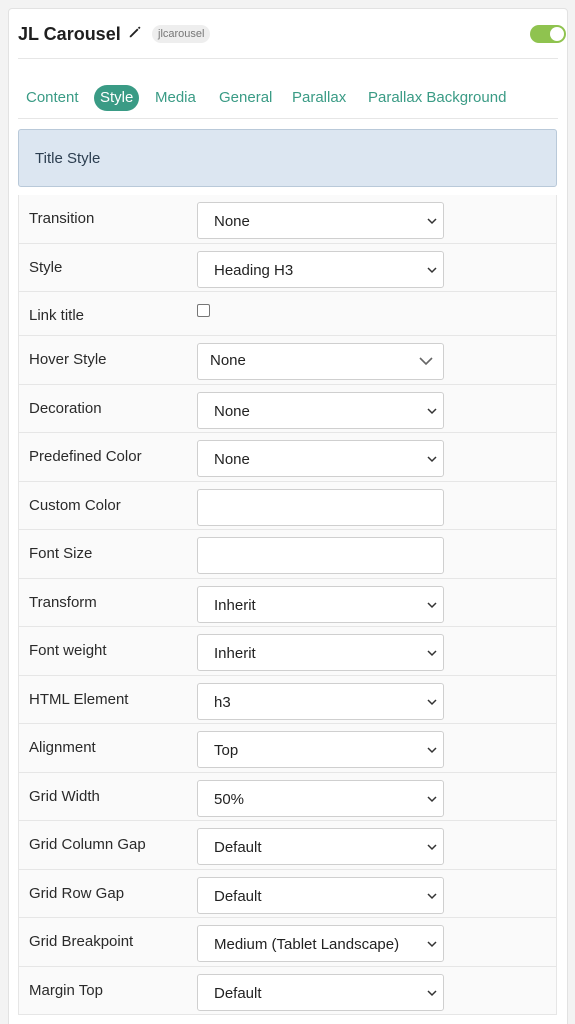 The width and height of the screenshot is (575, 1024). Describe the element at coordinates (85, 456) in the screenshot. I see `field-label: Predefined Color` at that location.